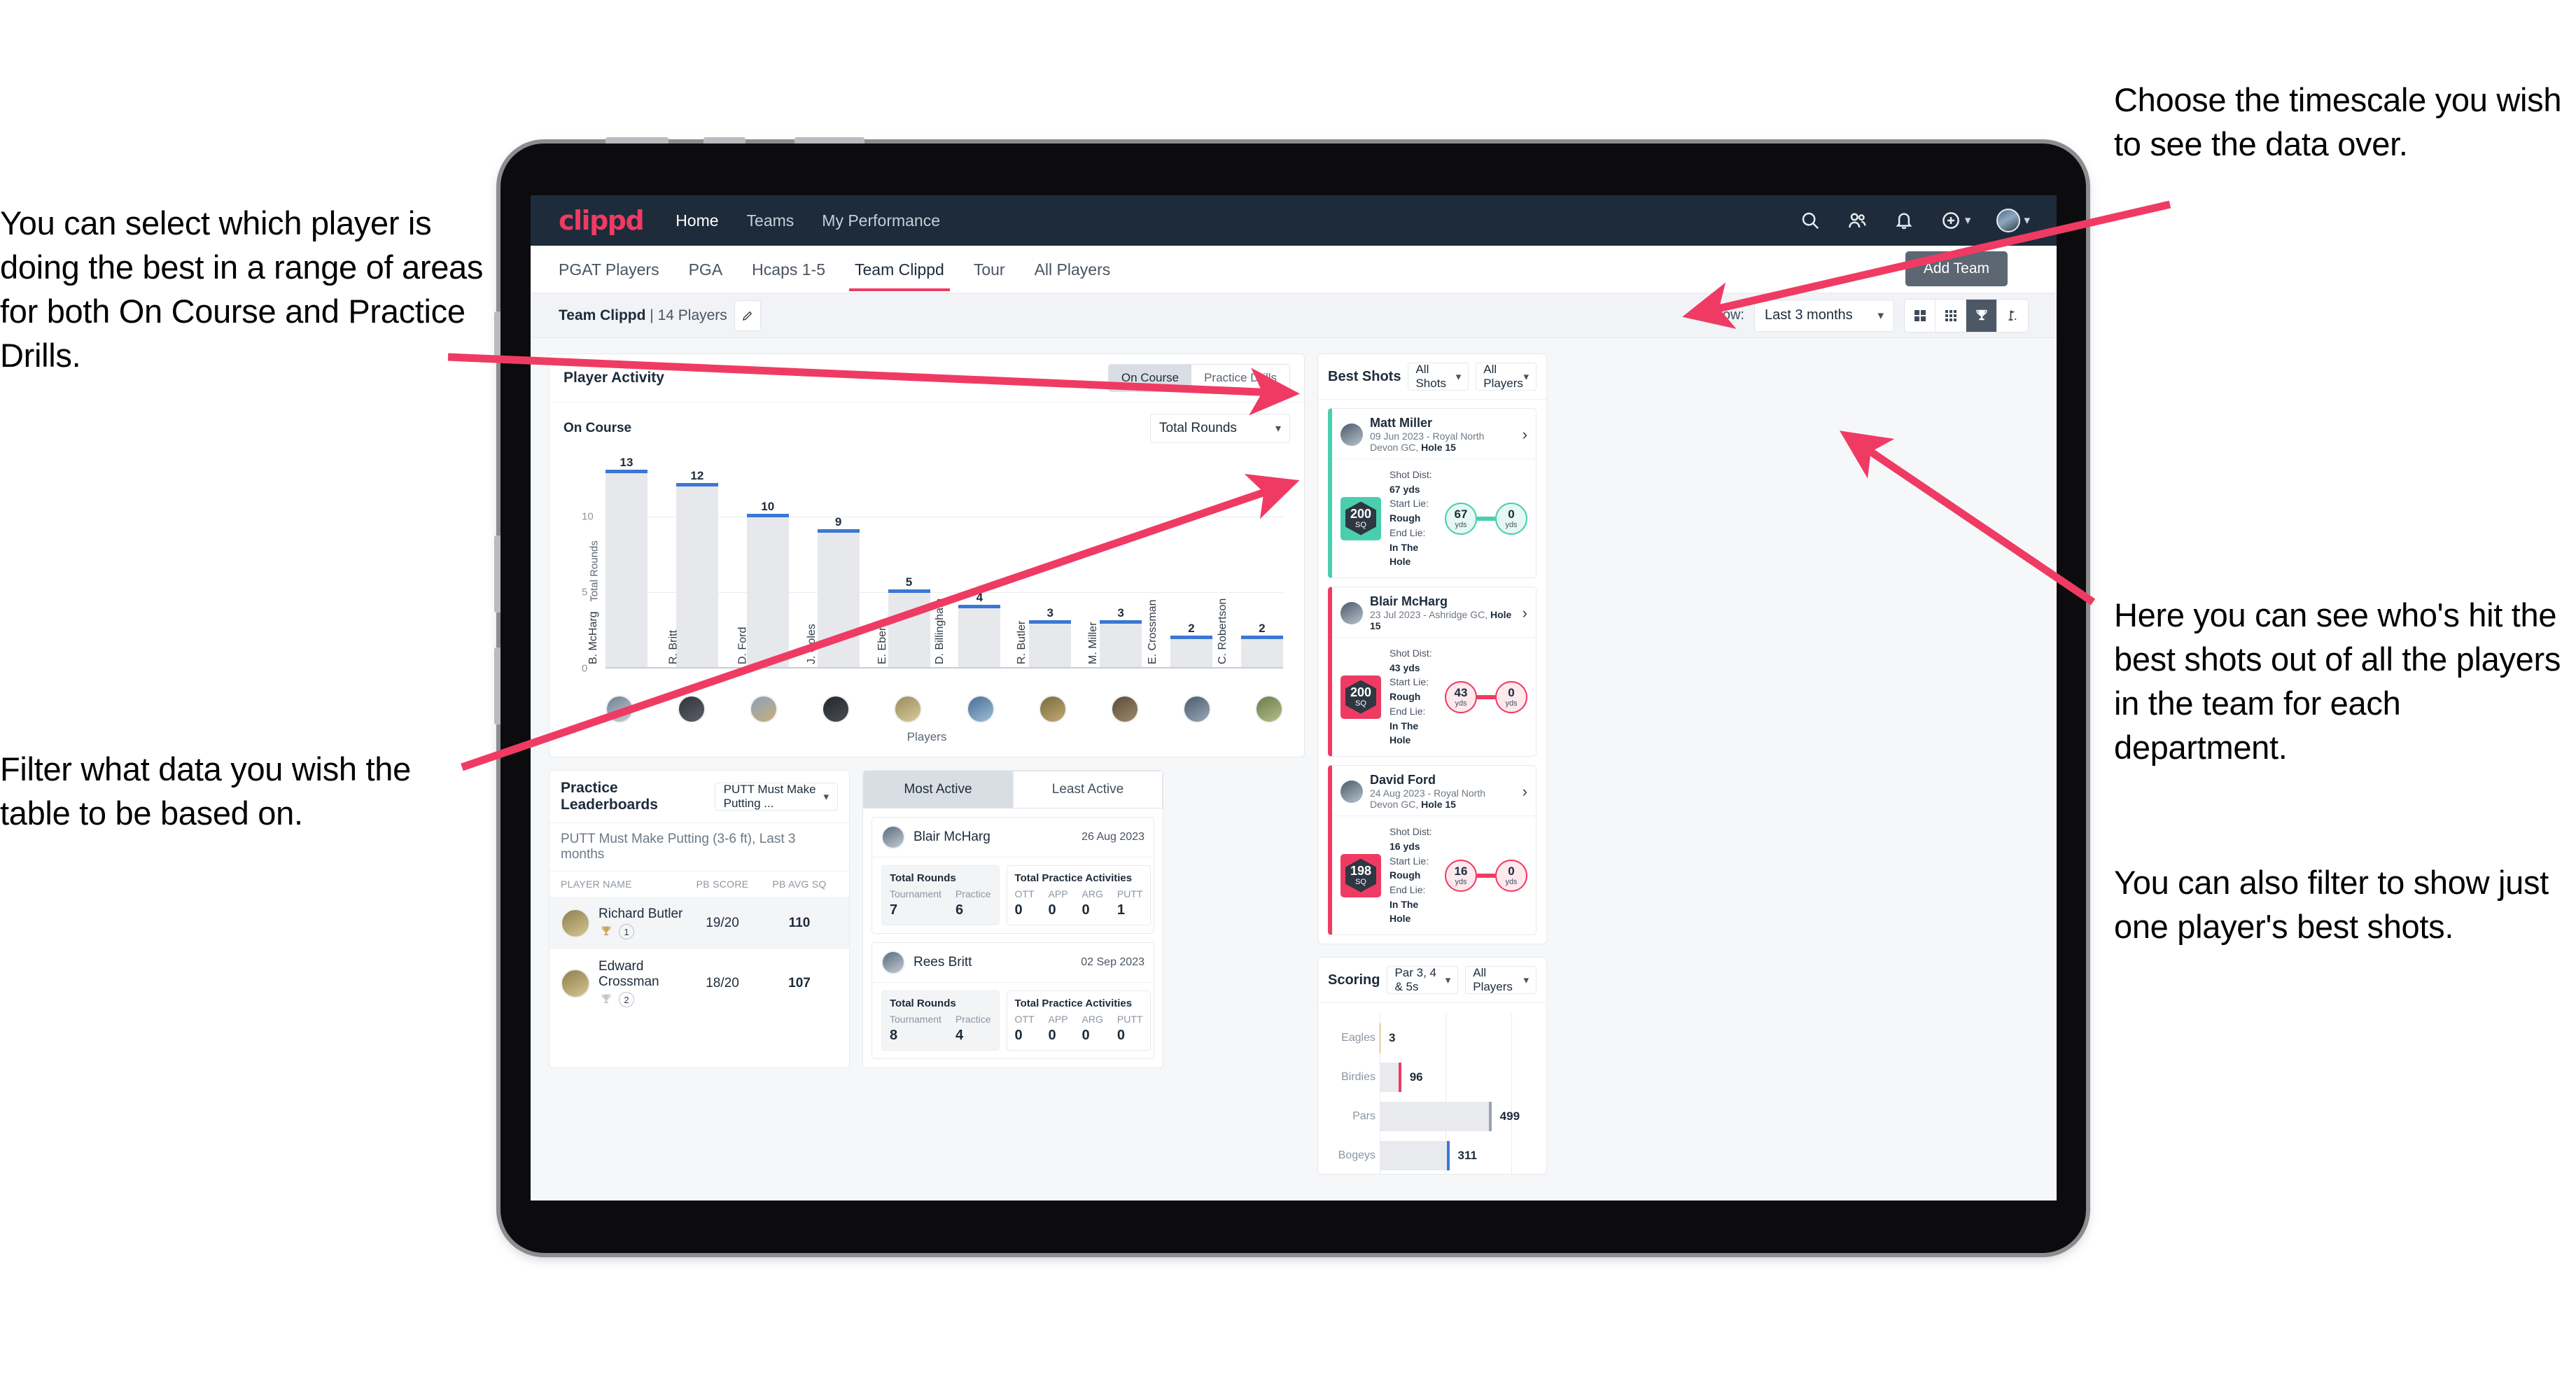 The height and width of the screenshot is (1386, 2576). Describe the element at coordinates (699, 923) in the screenshot. I see `table-row: Richard Butler 1 19/20 110` at that location.